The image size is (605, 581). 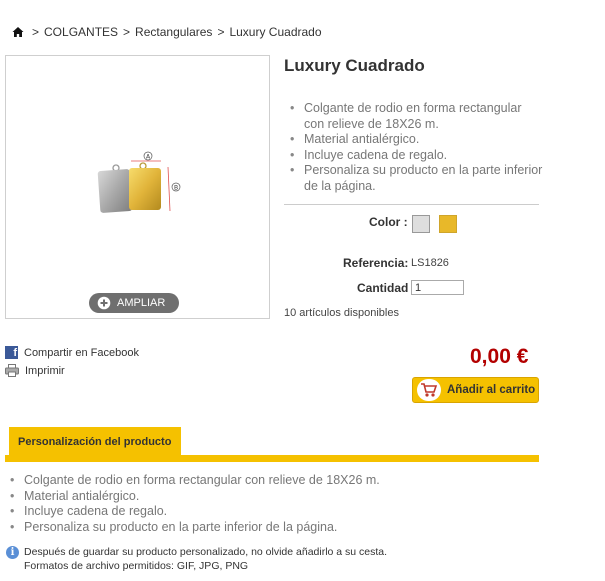 What do you see at coordinates (12, 552) in the screenshot?
I see `info-icon: i` at bounding box center [12, 552].